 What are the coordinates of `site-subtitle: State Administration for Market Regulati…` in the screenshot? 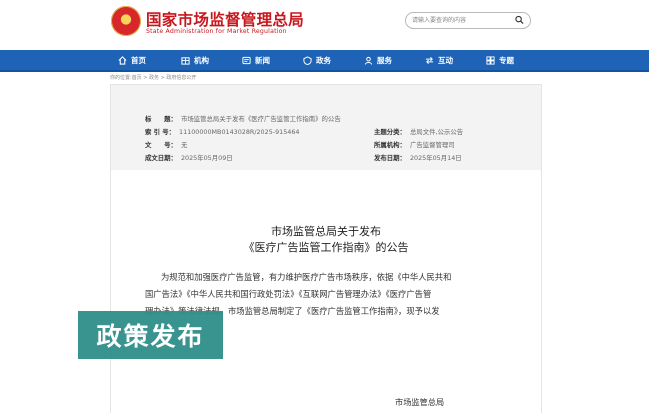 It's located at (216, 31).